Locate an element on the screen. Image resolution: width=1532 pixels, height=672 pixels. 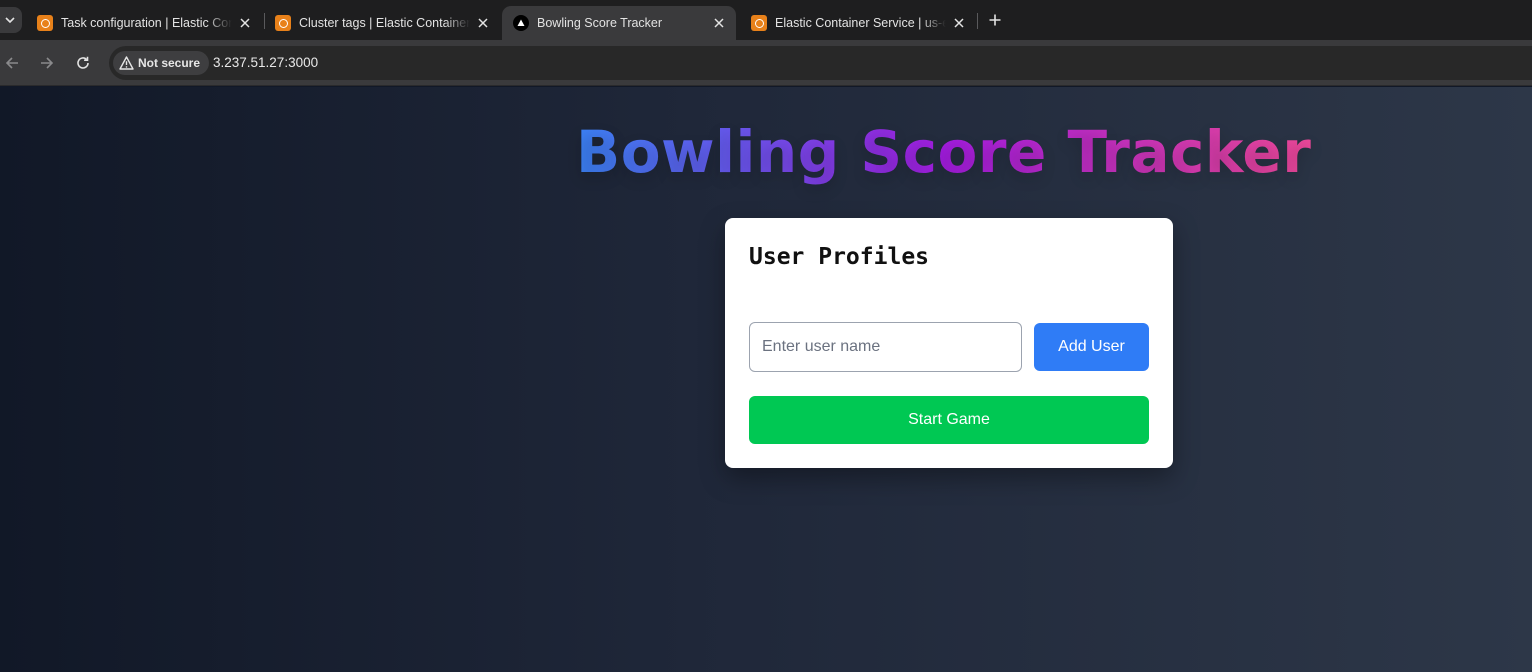
user-profiles-heading: User Profiles is located at coordinates (839, 257).